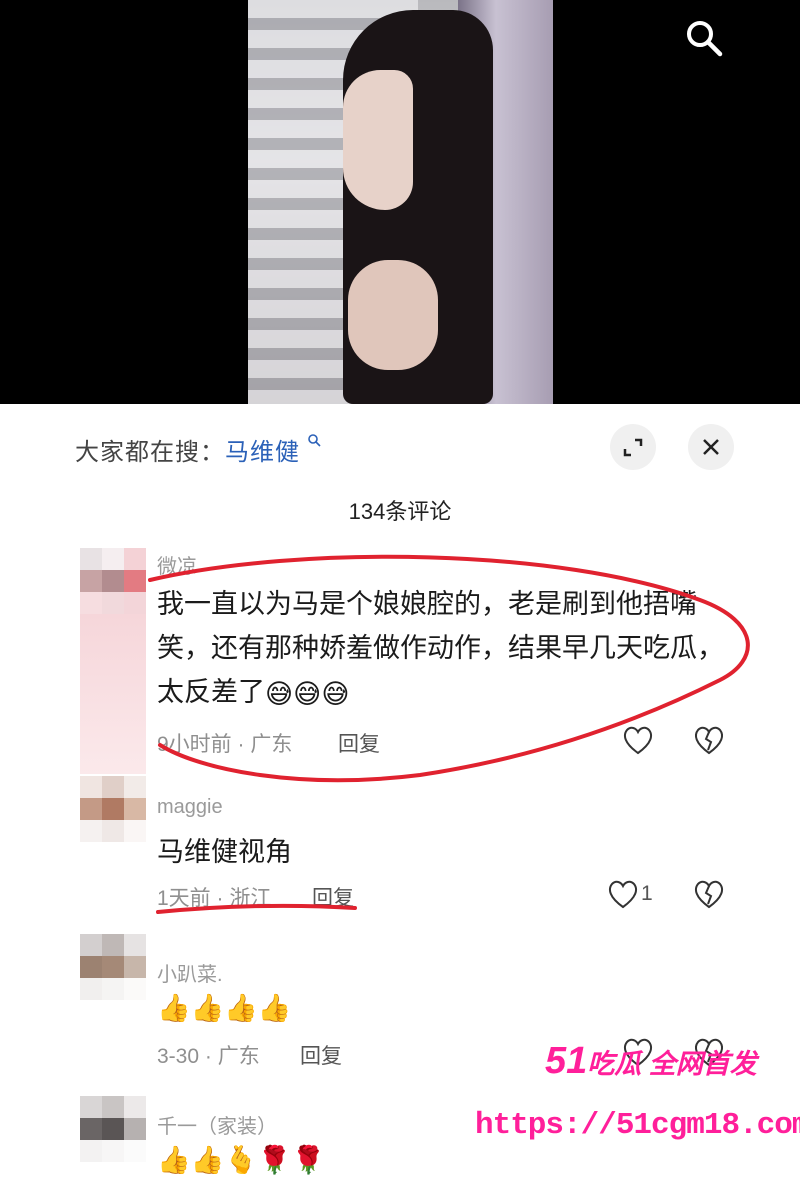 The image size is (800, 1182). I want to click on comment-text: 马维健视角, so click(224, 852).